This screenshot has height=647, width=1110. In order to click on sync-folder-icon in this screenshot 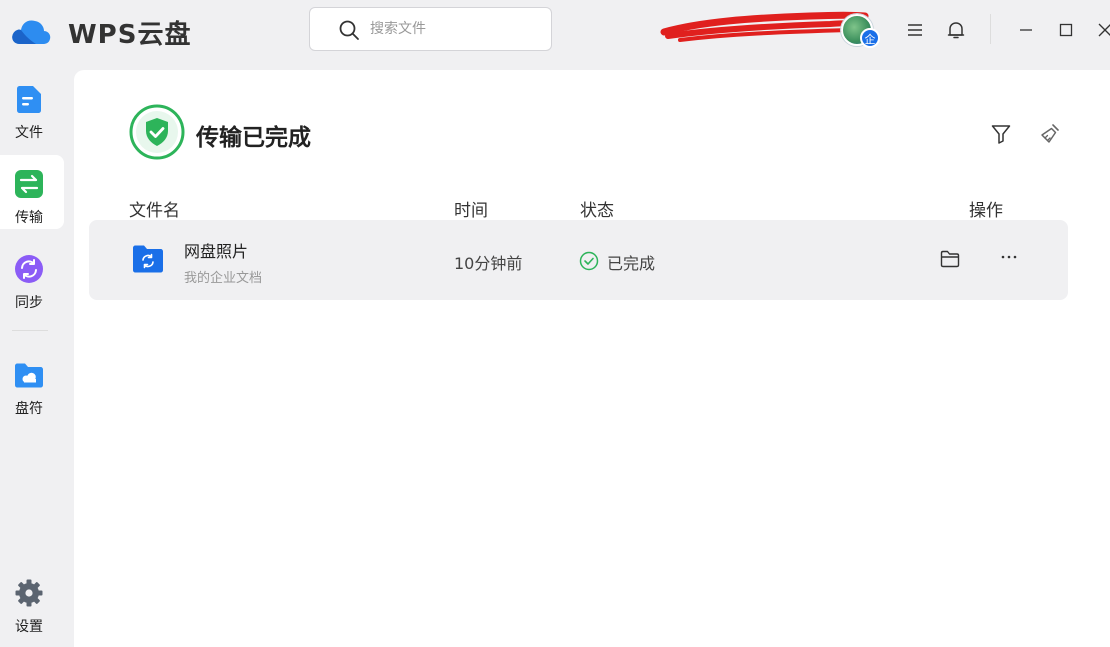, I will do `click(148, 259)`.